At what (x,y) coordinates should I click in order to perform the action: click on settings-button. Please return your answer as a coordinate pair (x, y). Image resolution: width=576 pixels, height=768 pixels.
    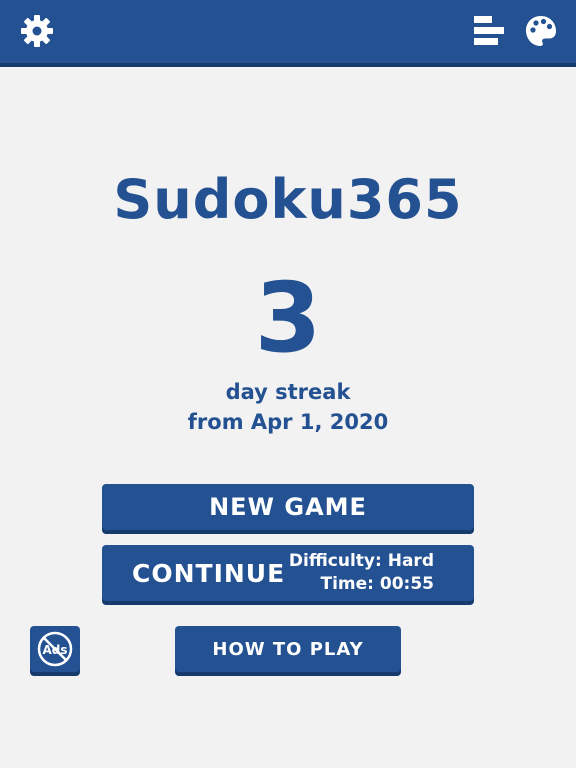
    Looking at the image, I should click on (37, 31).